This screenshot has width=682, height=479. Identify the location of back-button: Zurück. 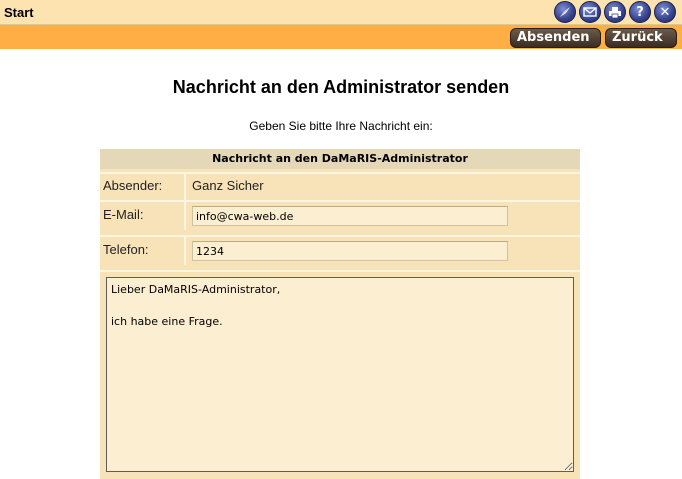
(641, 38).